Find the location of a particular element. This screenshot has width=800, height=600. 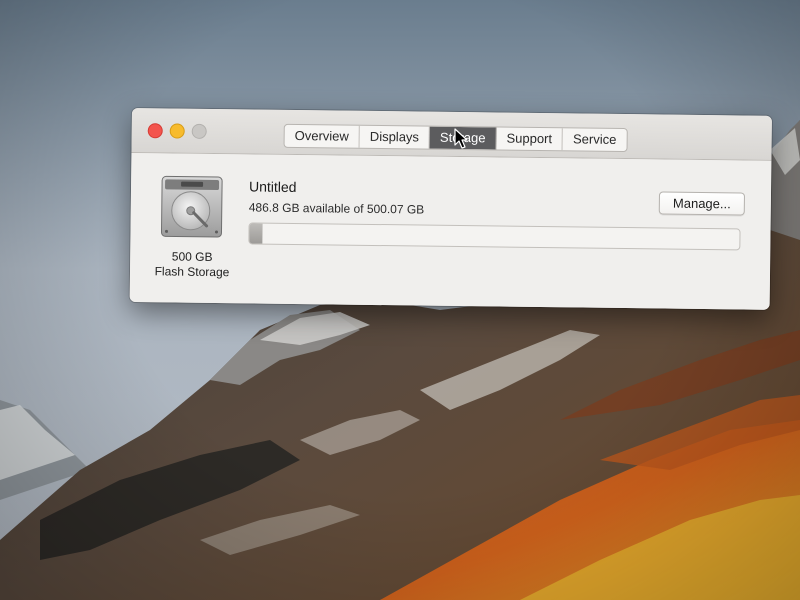

tab-overview: Overview is located at coordinates (322, 136).